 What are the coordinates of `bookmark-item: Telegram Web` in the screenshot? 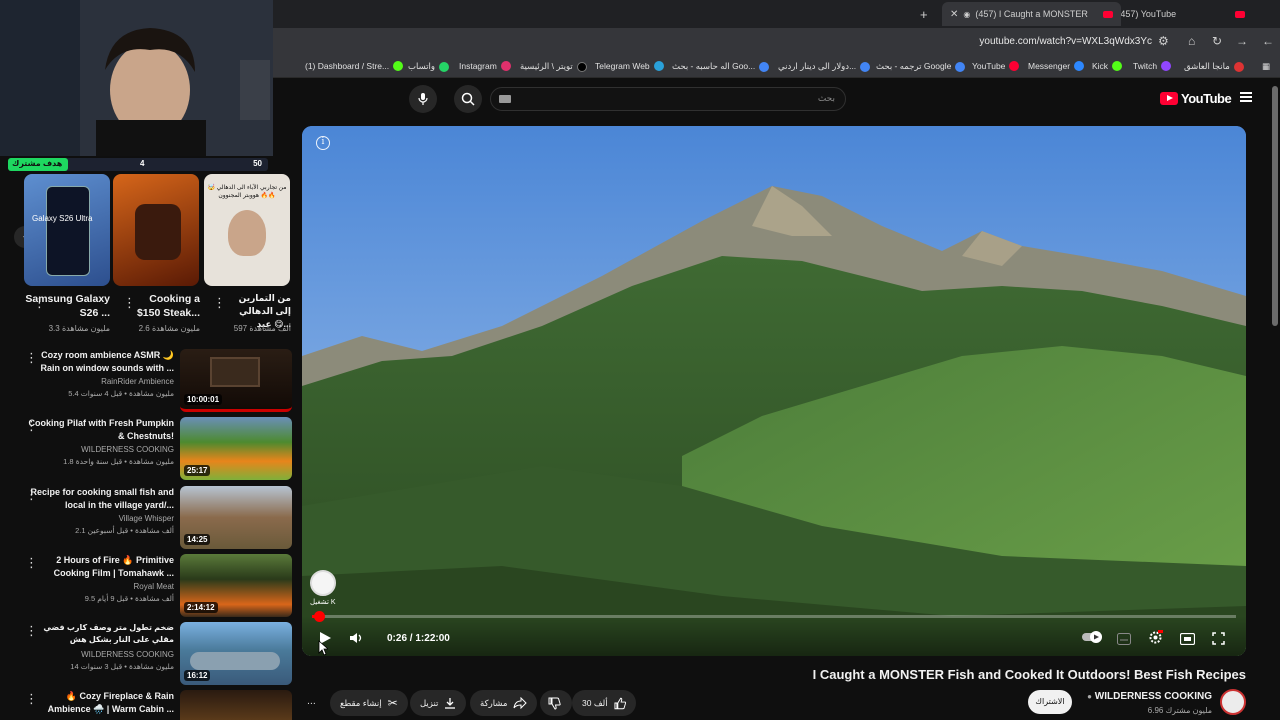 It's located at (629, 66).